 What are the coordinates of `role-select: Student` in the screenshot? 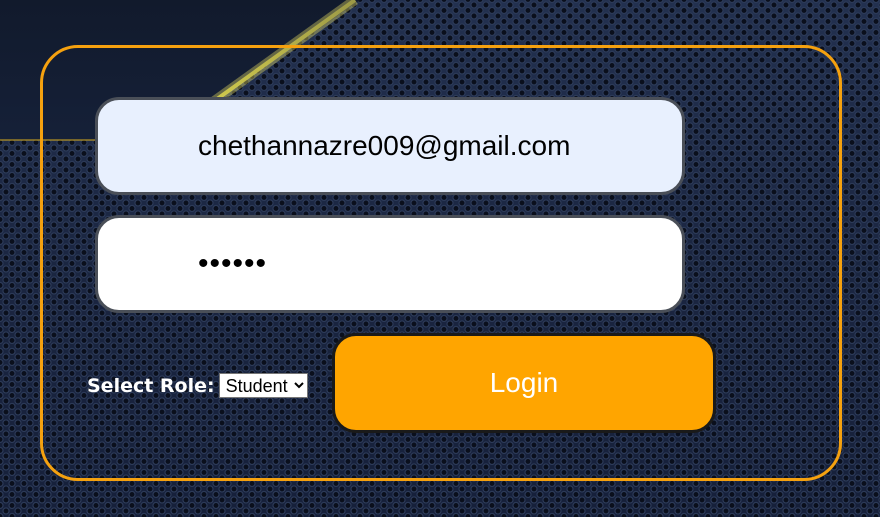 It's located at (263, 385).